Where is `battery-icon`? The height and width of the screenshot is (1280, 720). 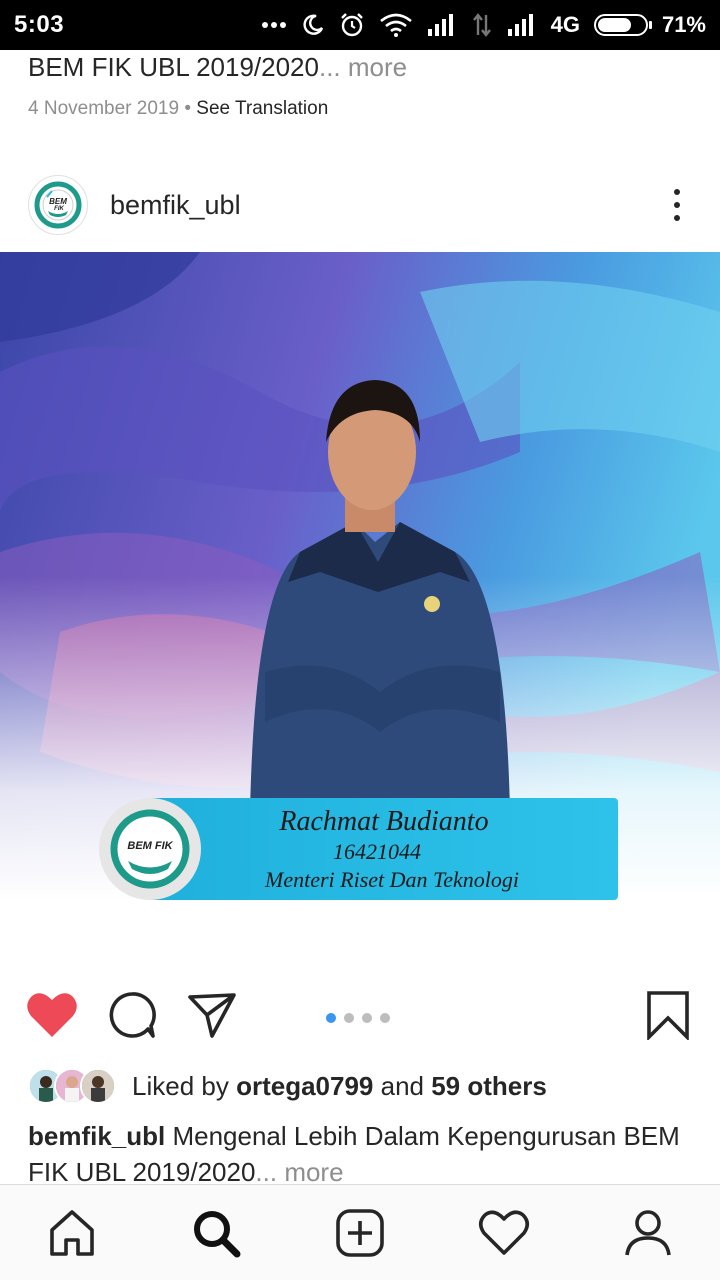 battery-icon is located at coordinates (622, 25).